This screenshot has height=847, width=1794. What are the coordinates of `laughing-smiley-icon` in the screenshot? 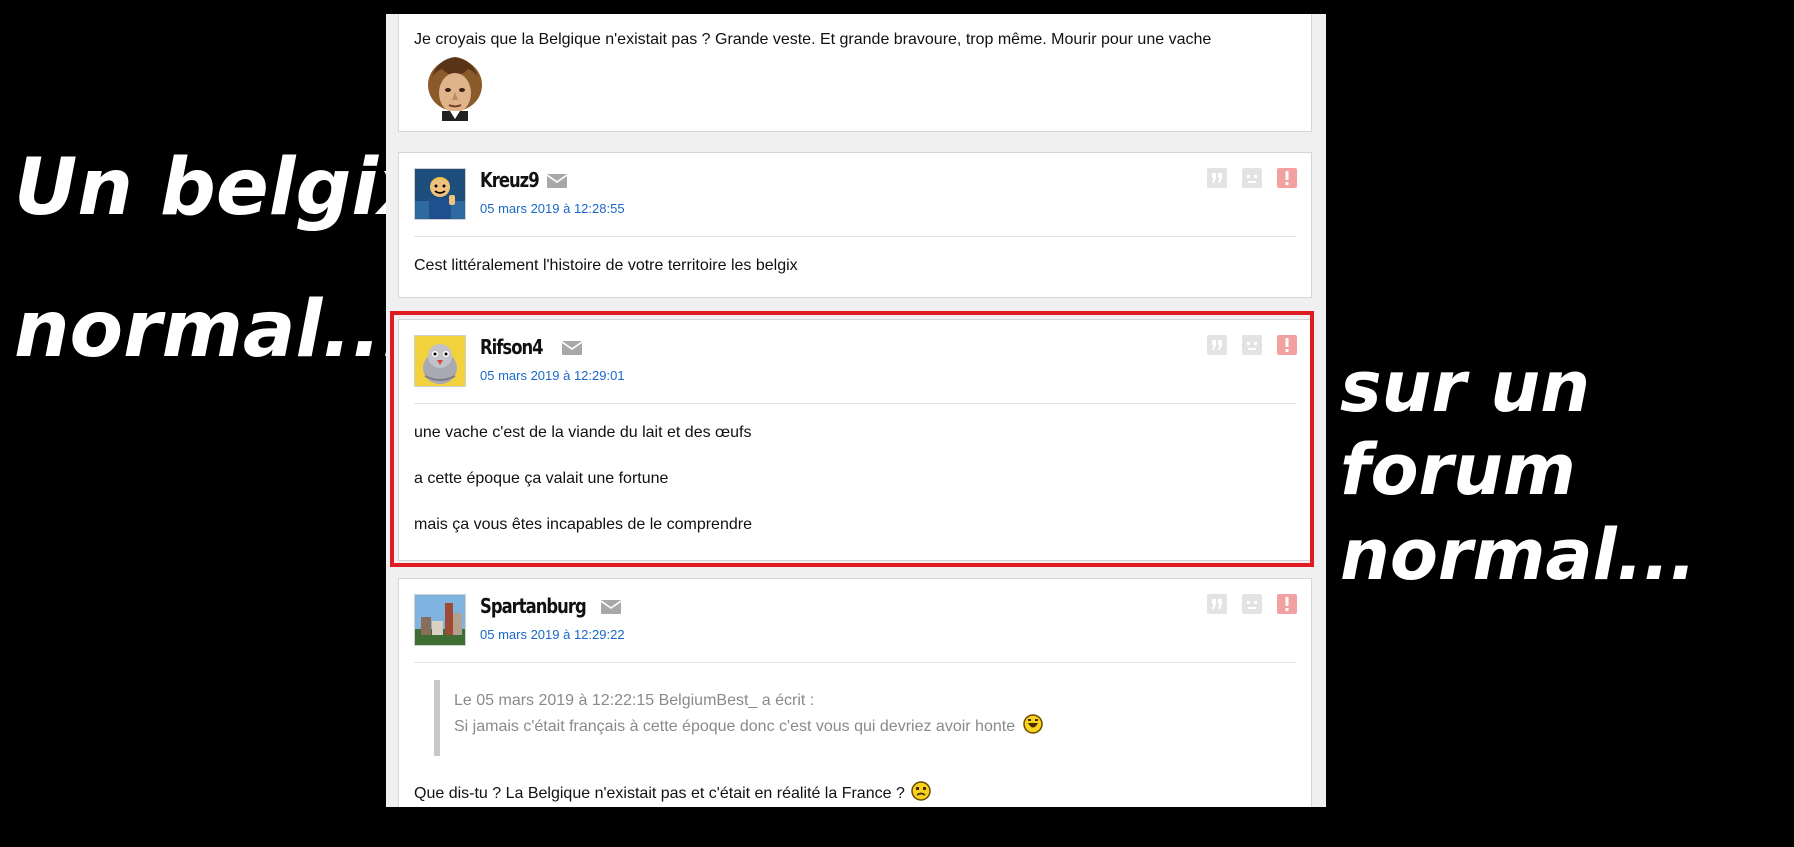 It's located at (1032, 728).